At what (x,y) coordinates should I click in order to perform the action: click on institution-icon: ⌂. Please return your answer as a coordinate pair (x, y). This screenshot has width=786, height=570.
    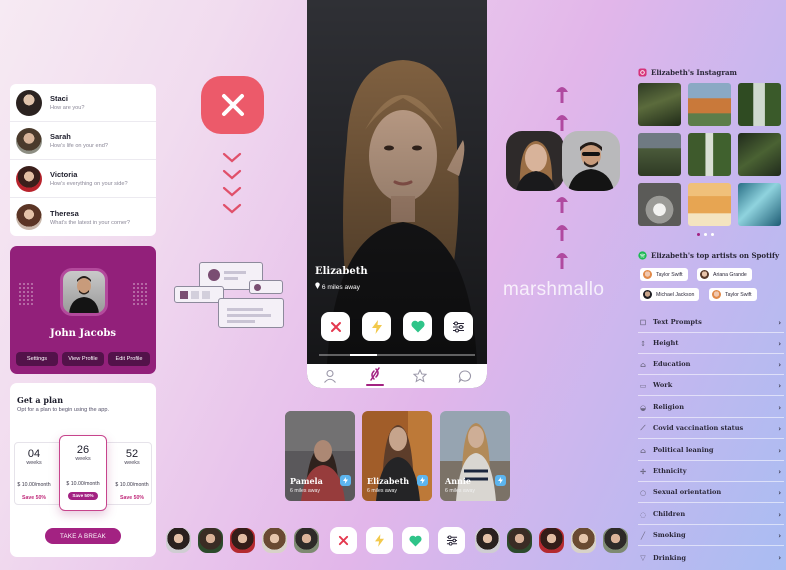
    Looking at the image, I should click on (643, 450).